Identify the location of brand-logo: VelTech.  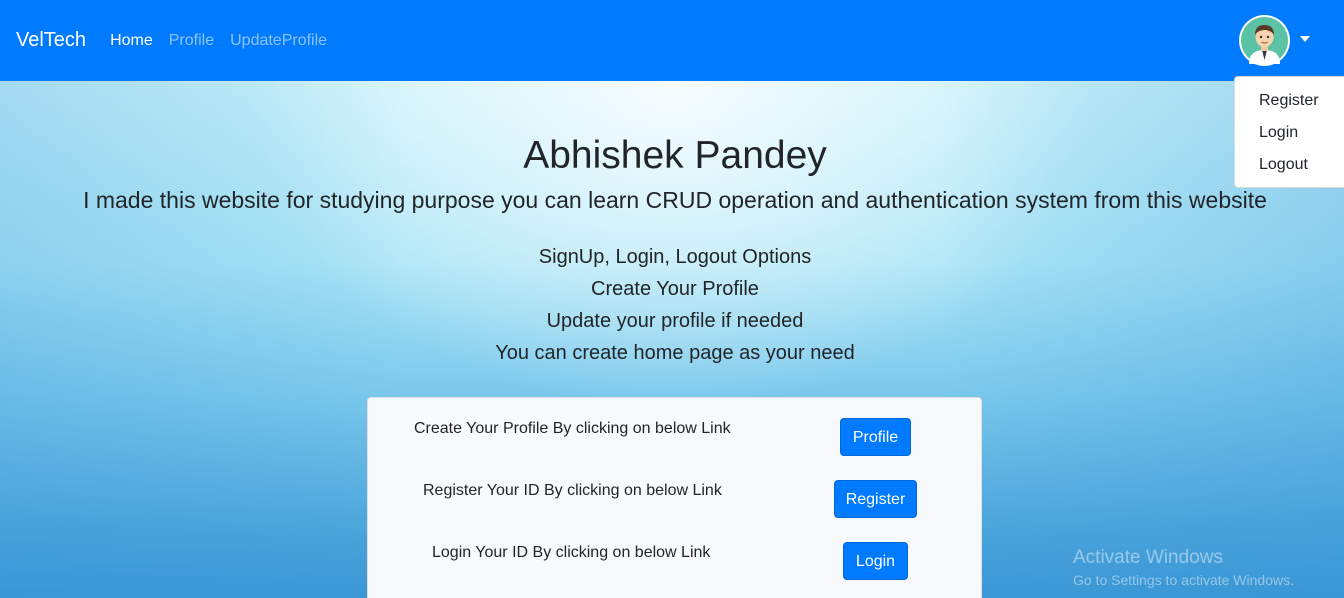
(51, 40).